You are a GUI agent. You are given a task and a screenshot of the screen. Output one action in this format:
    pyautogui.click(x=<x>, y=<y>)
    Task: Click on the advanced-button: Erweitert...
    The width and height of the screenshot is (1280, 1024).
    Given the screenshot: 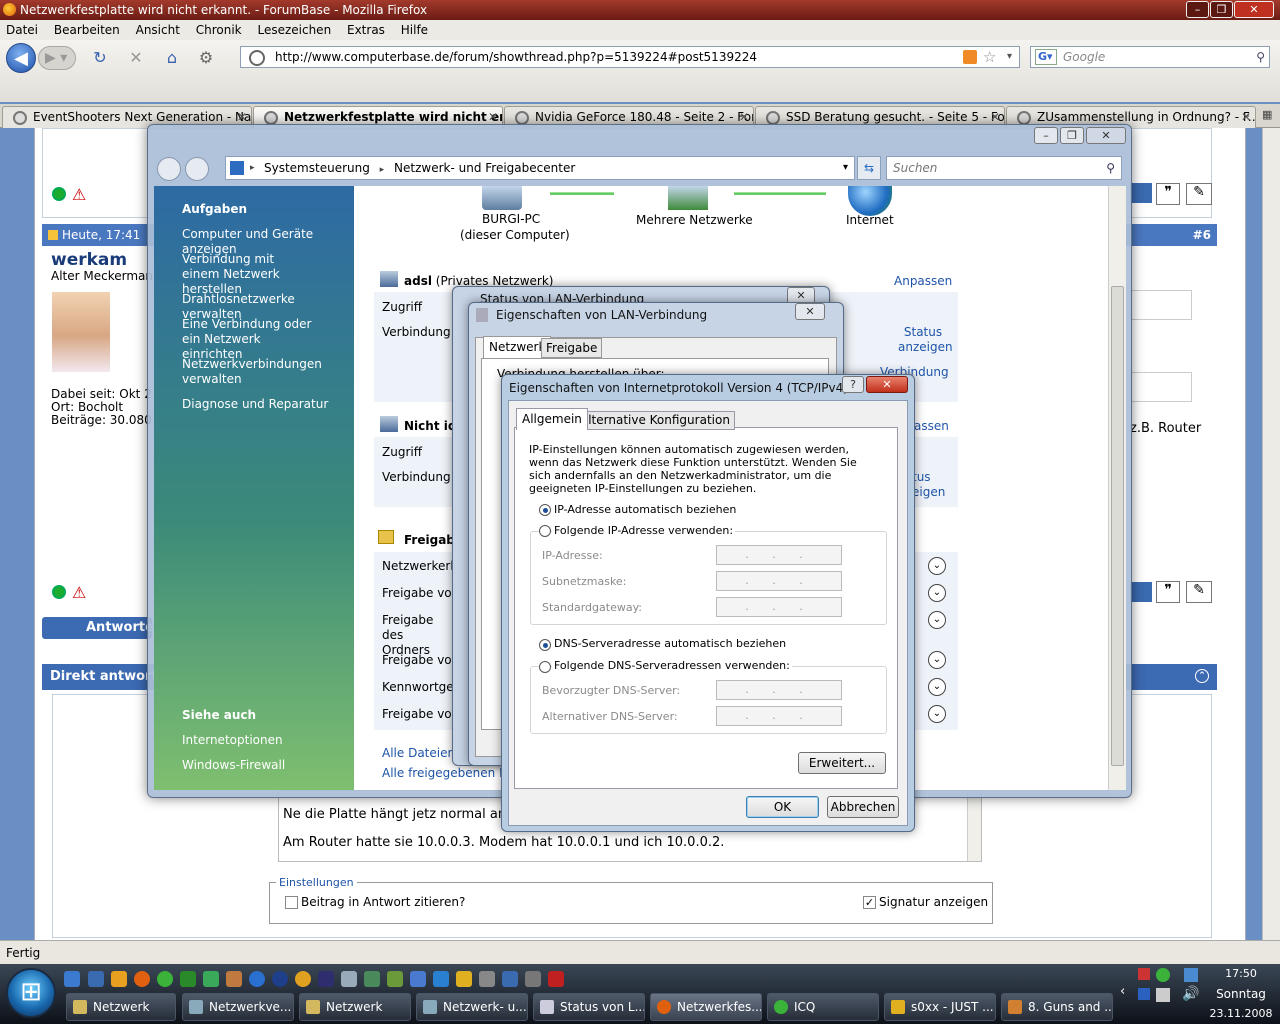 What is the action you would take?
    pyautogui.click(x=842, y=763)
    